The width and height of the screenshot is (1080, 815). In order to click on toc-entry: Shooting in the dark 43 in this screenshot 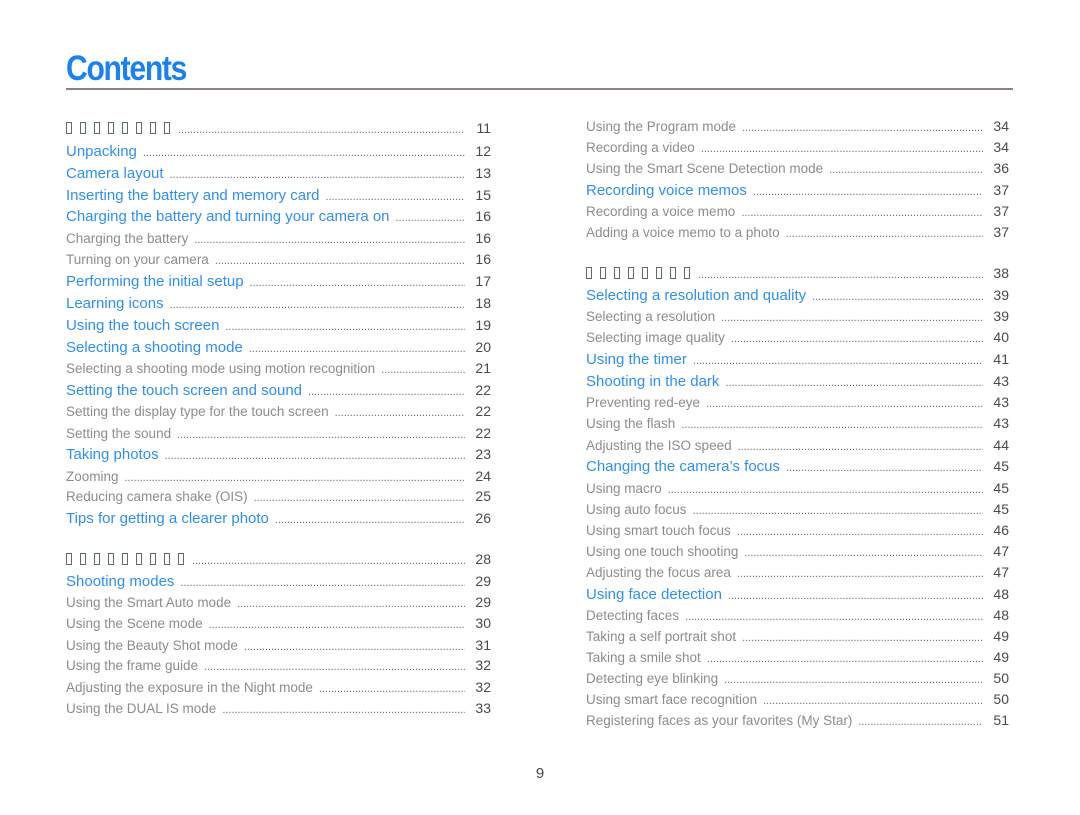, I will do `click(797, 383)`.